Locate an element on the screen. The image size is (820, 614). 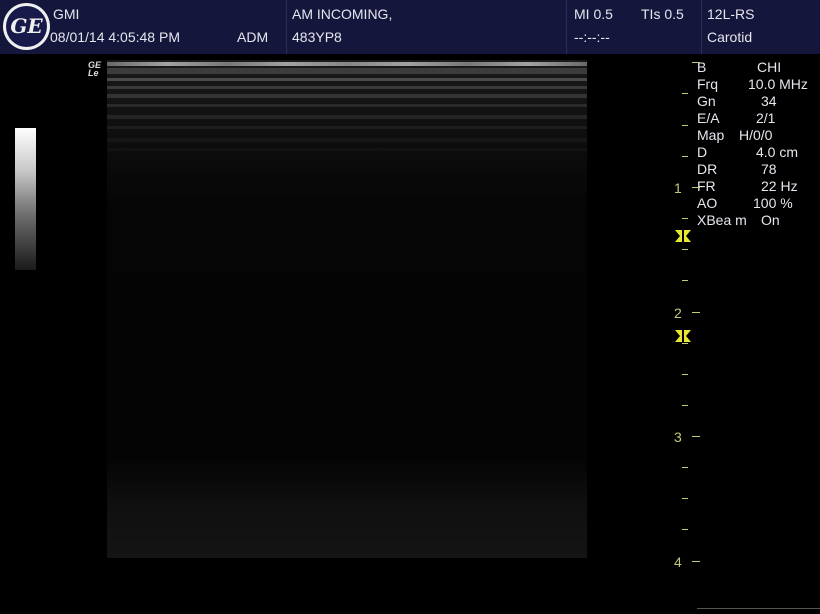
probe-name: 12L-RS is located at coordinates (731, 14).